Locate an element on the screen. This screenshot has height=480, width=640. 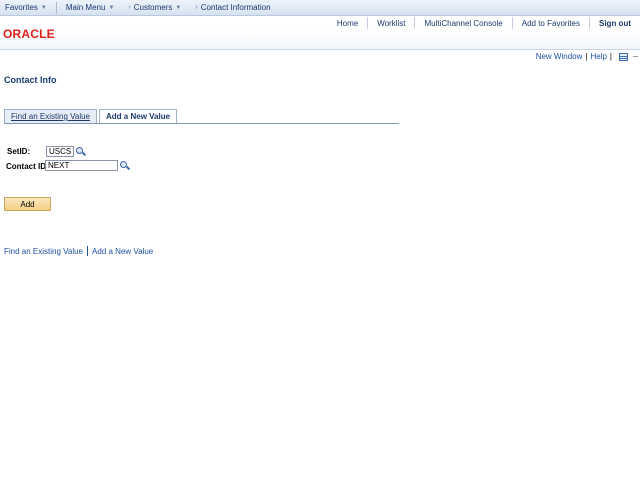
breadcrumb-contact-information: › Contact Information is located at coordinates (230, 8).